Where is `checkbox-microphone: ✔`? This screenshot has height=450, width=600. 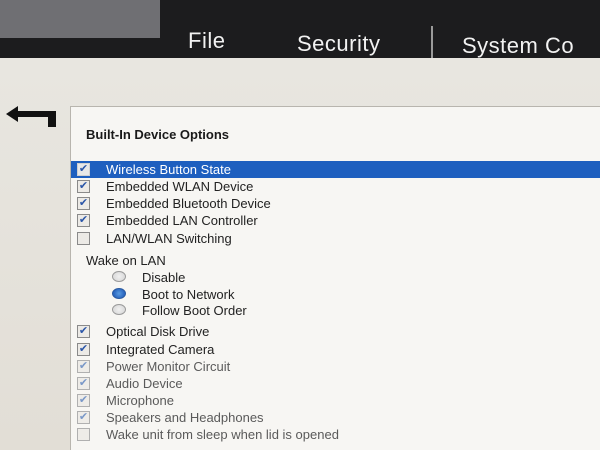 checkbox-microphone: ✔ is located at coordinates (83, 400).